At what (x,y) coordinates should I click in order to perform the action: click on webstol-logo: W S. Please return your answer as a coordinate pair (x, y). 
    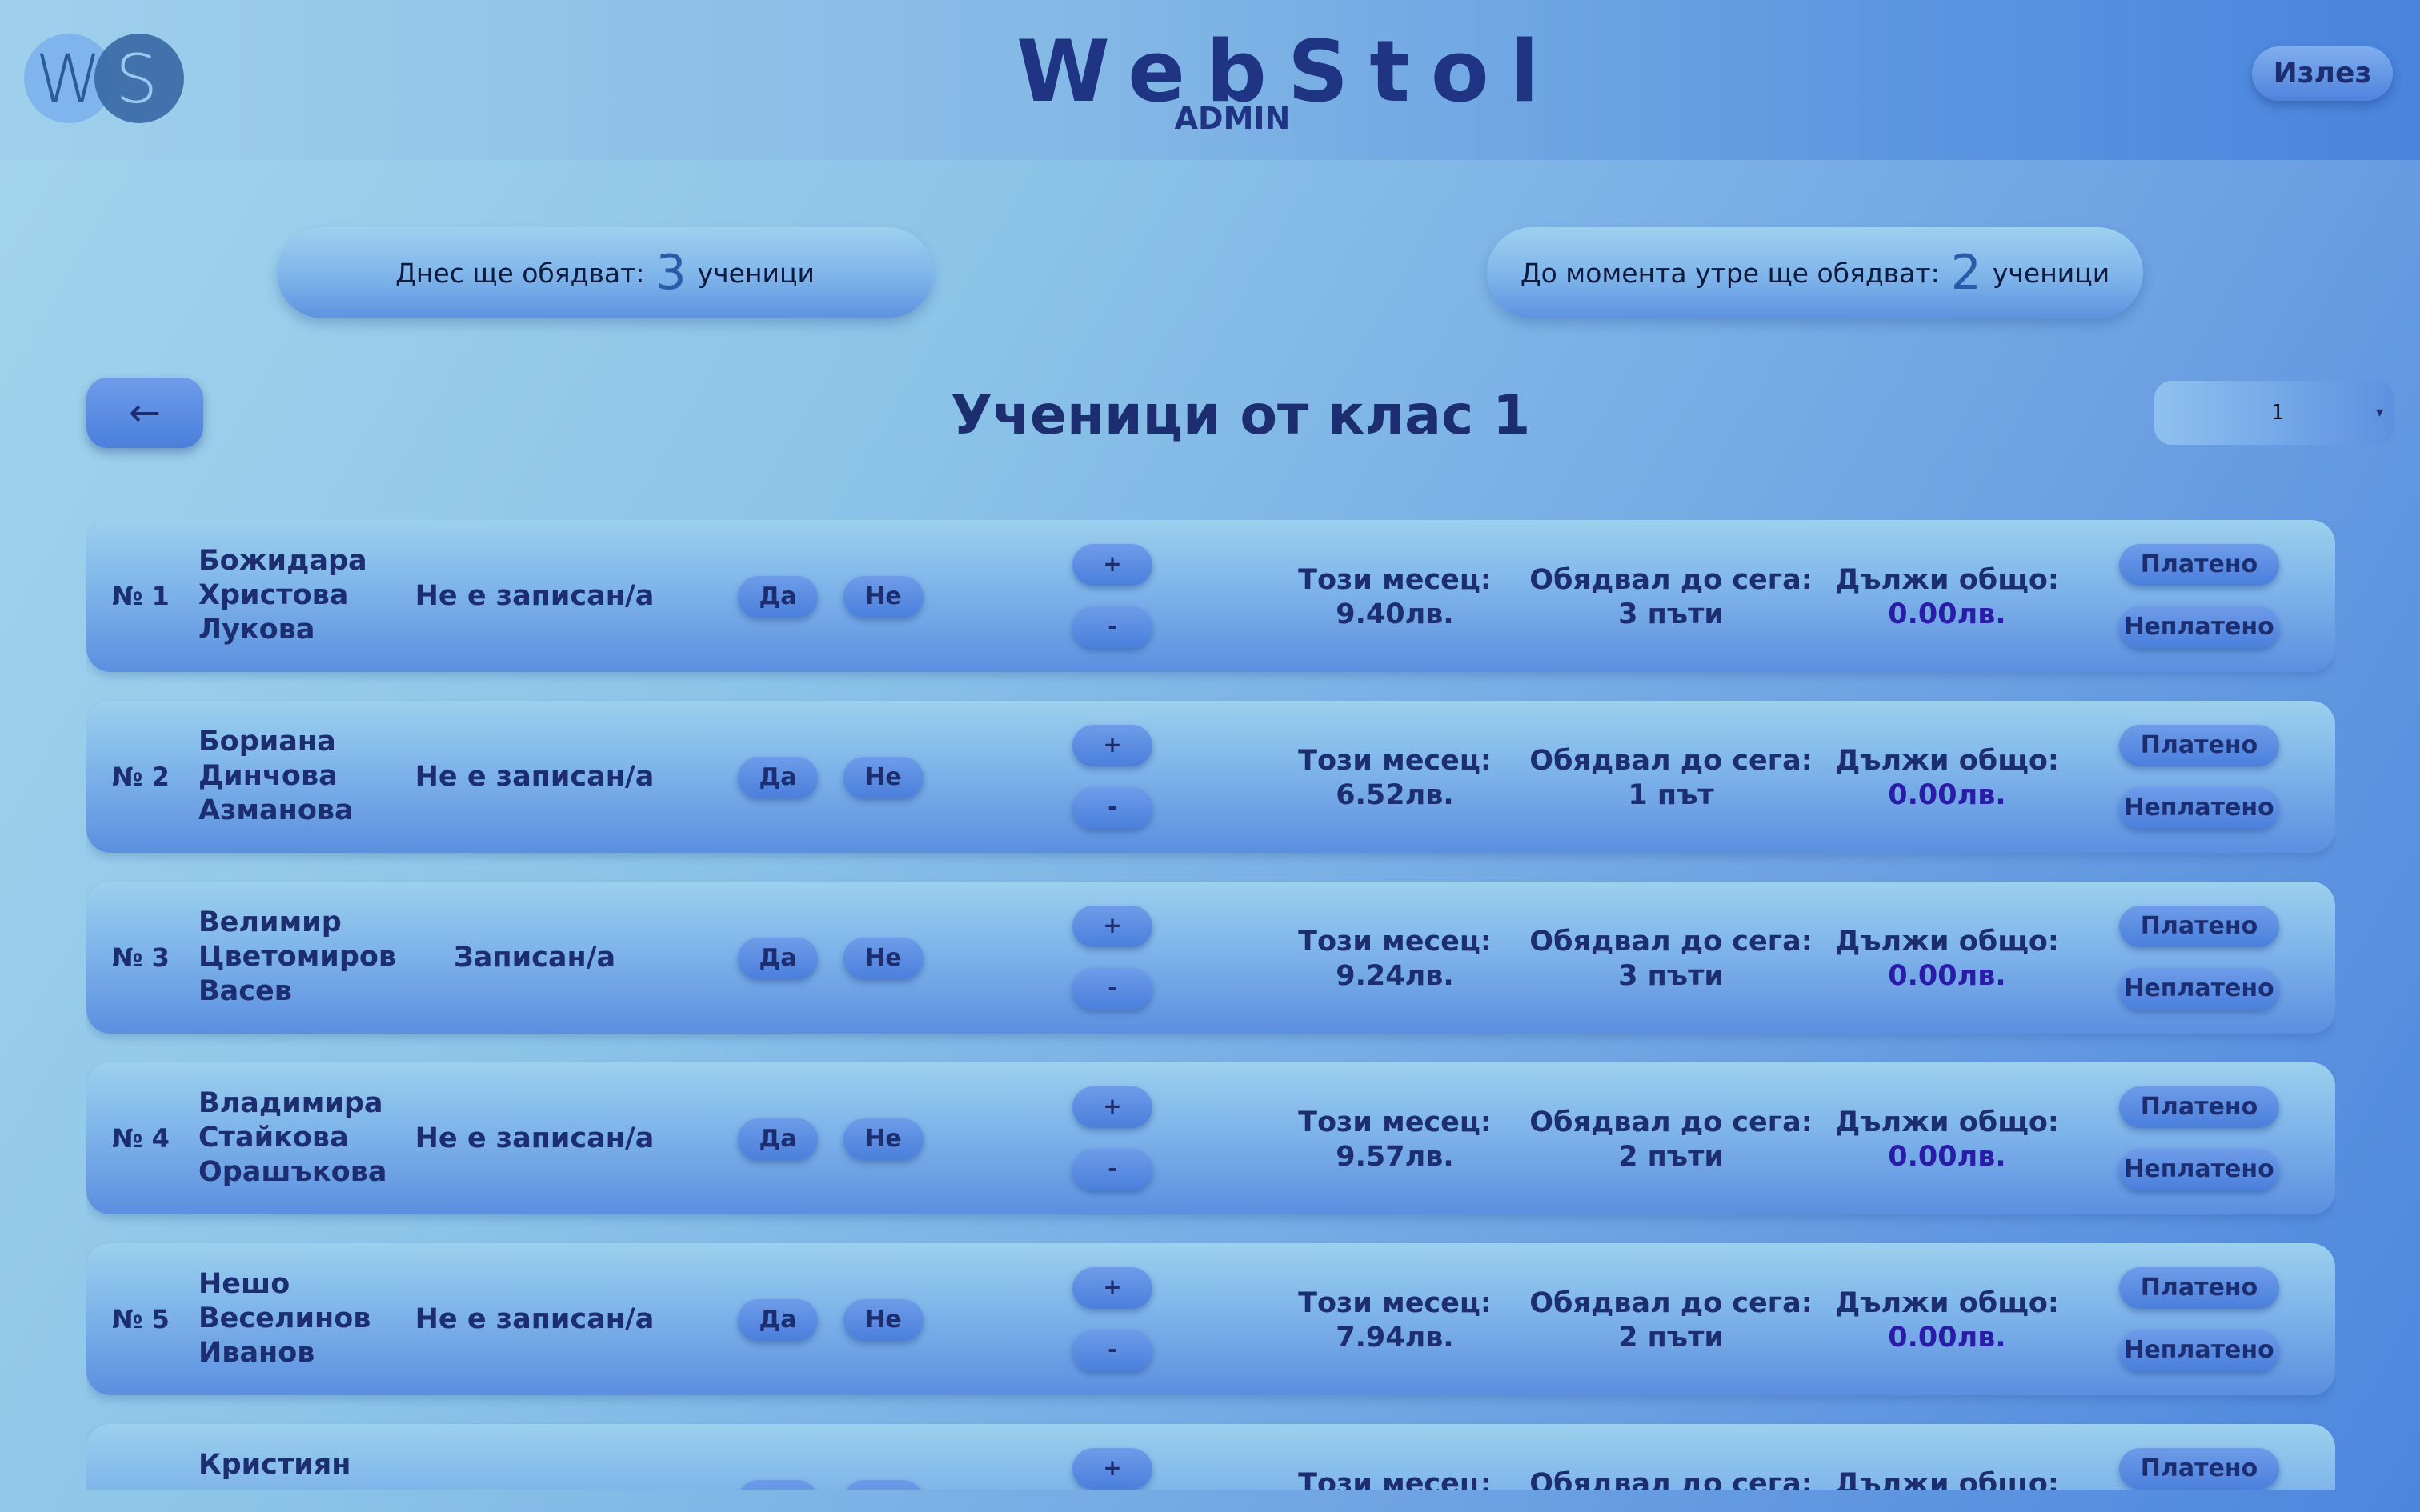
    Looking at the image, I should click on (104, 78).